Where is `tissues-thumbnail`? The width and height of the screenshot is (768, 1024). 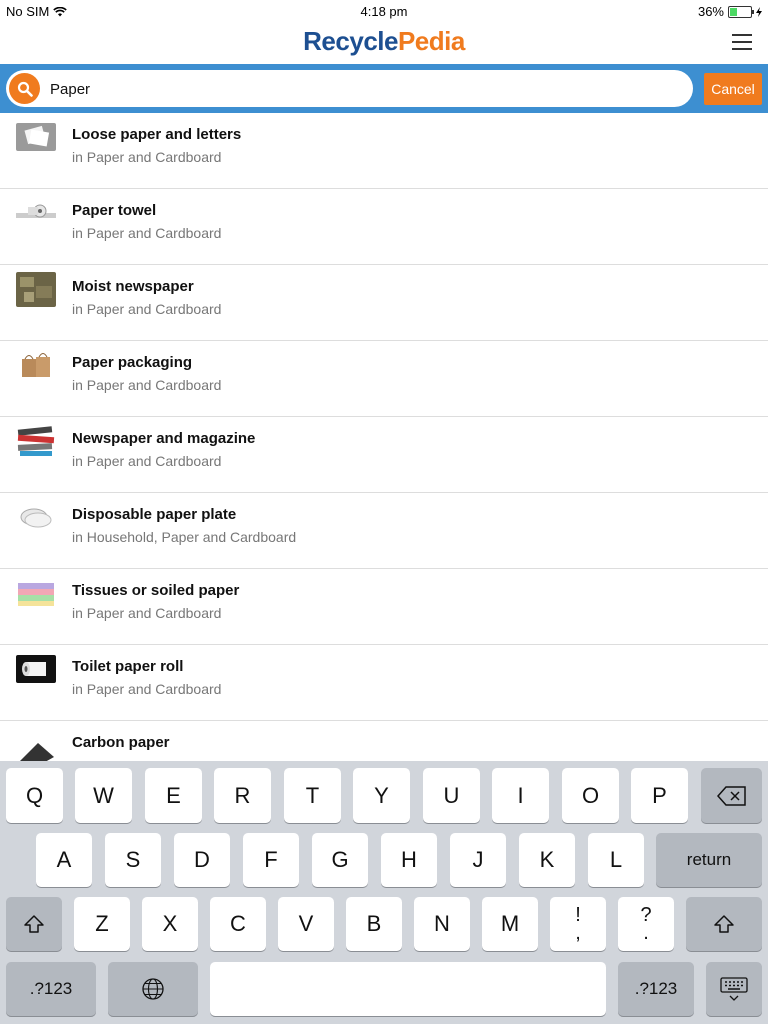
tissues-thumbnail is located at coordinates (36, 593).